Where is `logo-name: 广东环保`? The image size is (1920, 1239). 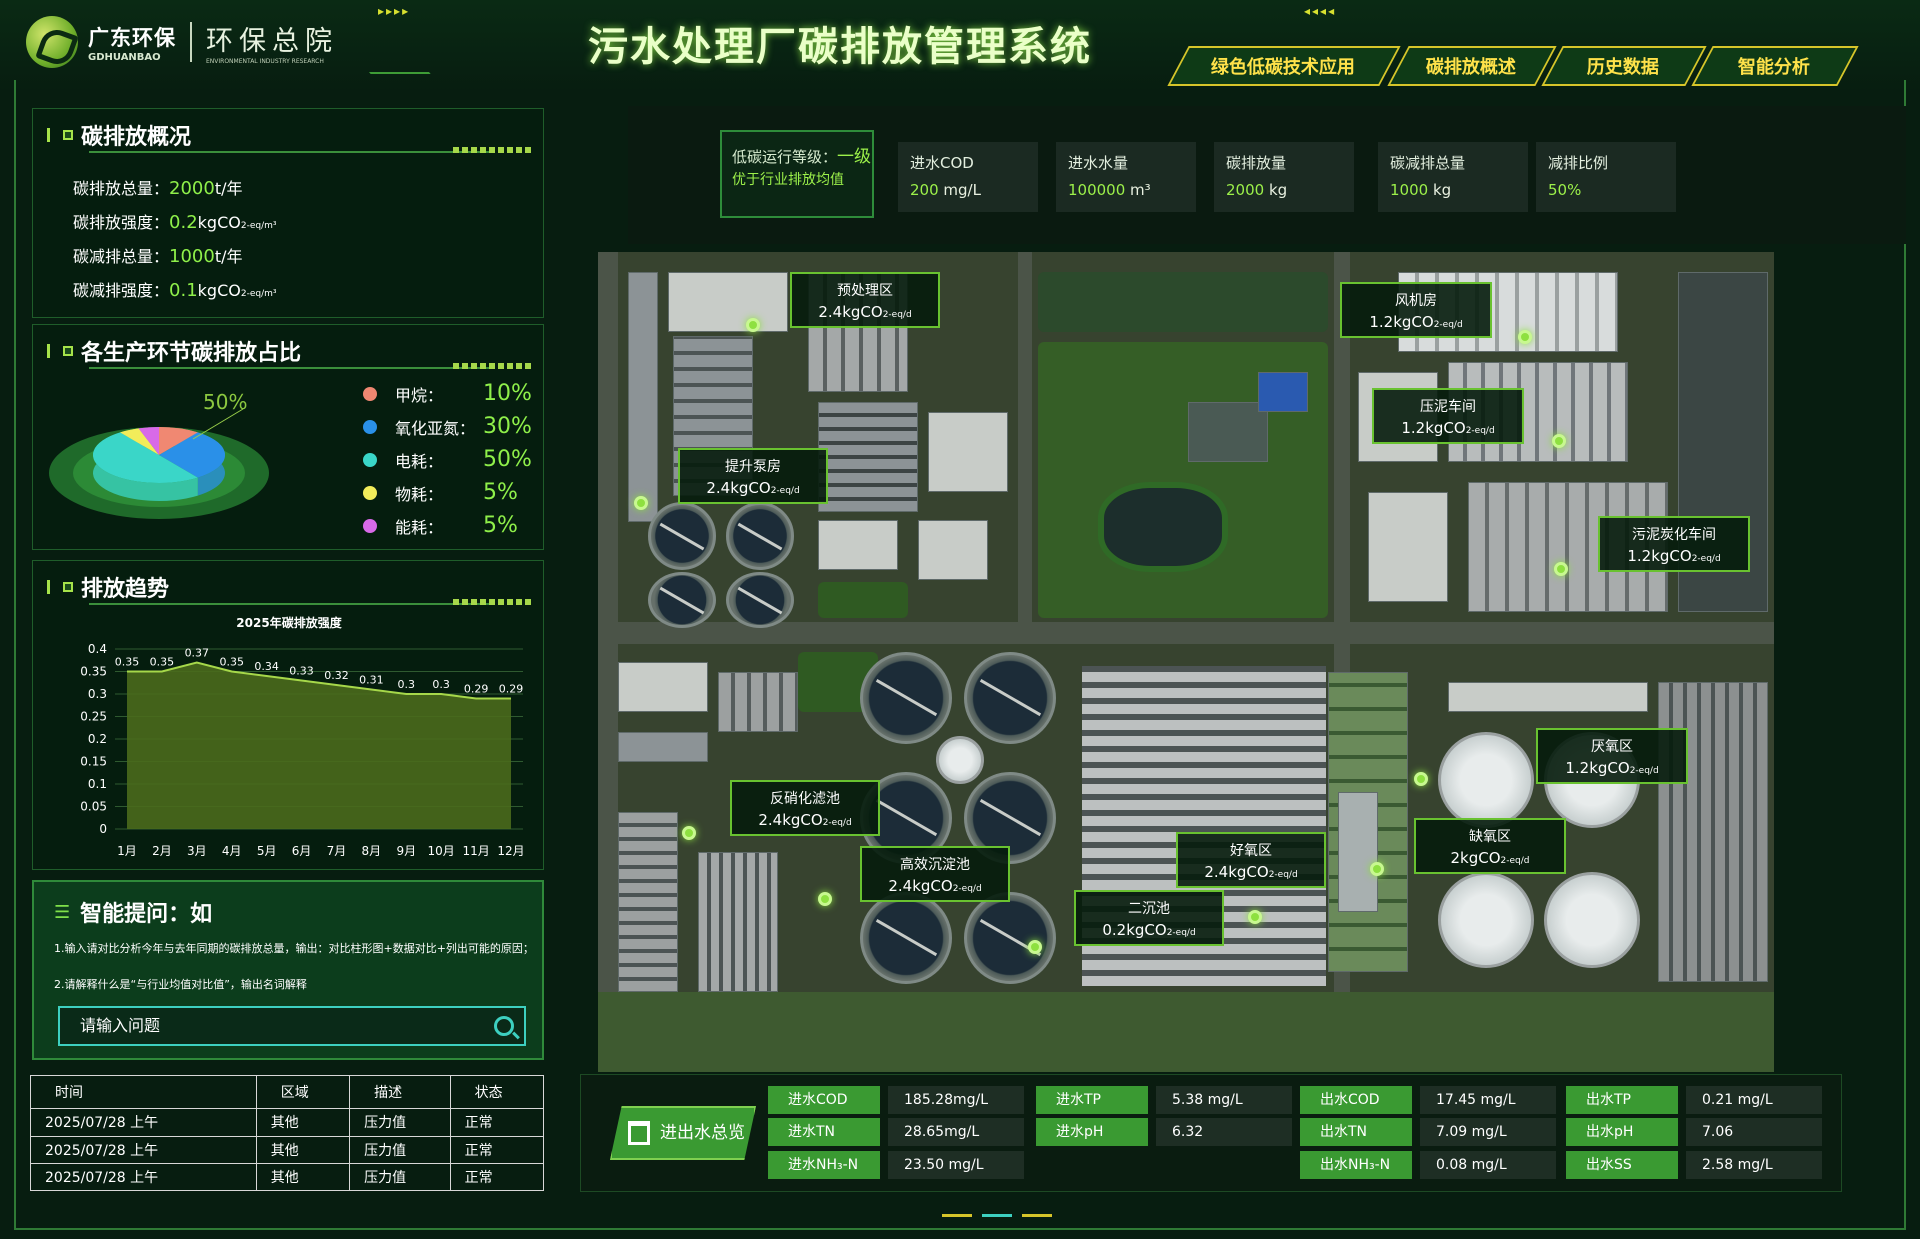
logo-name: 广东环保 is located at coordinates (132, 37).